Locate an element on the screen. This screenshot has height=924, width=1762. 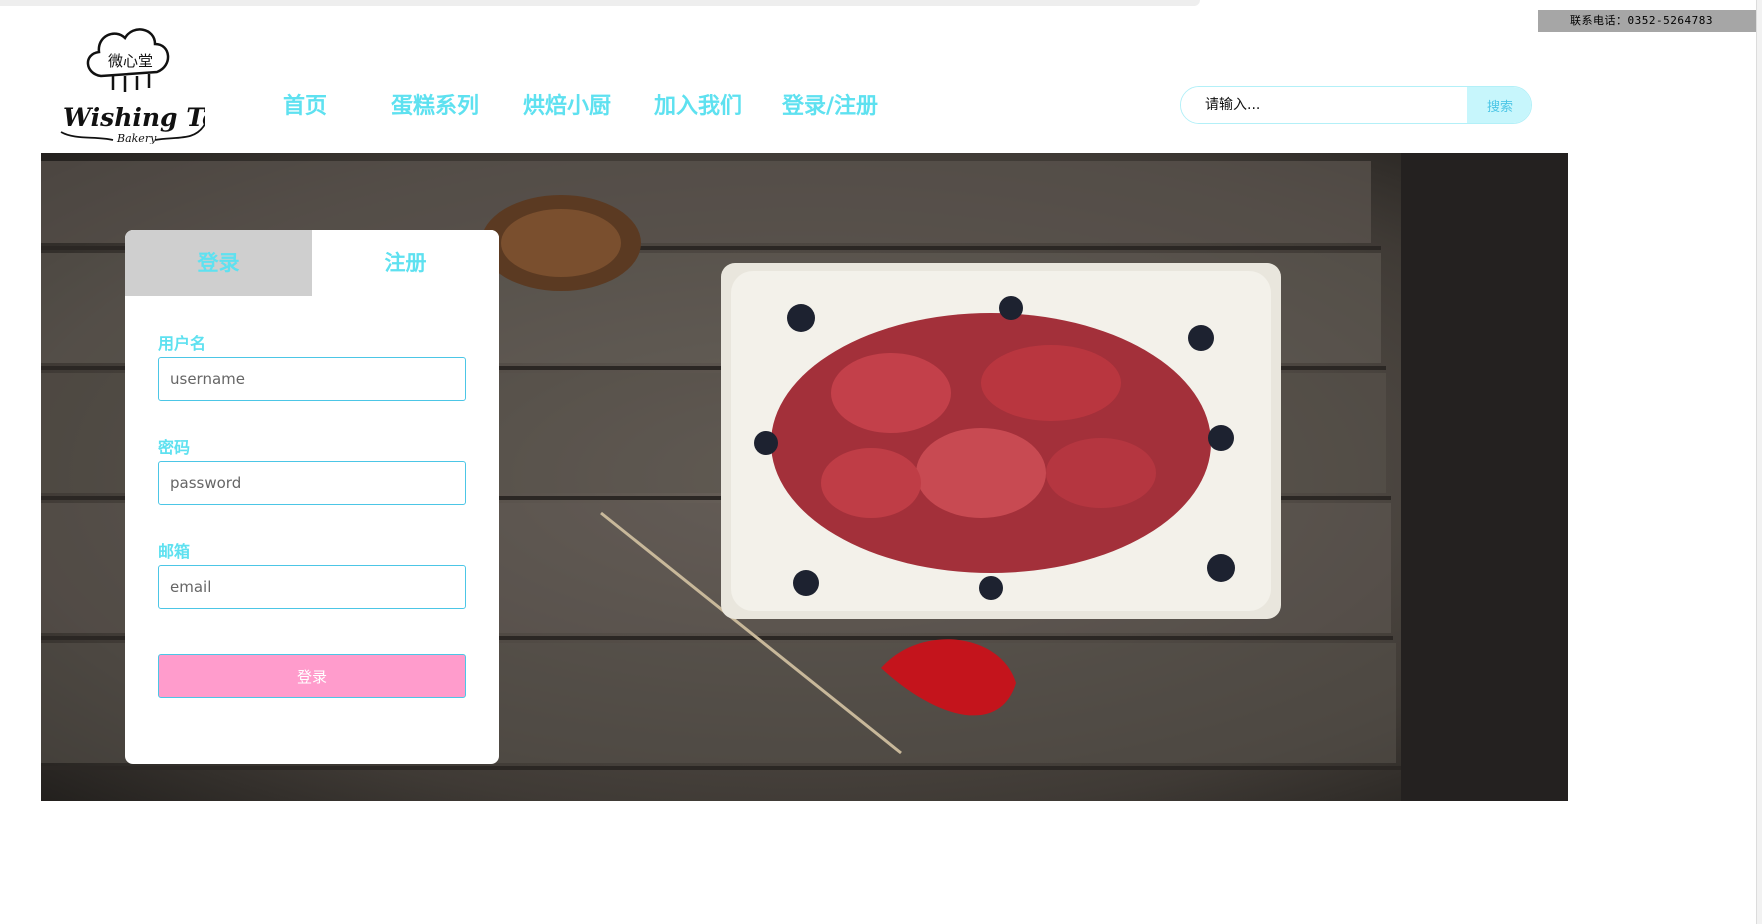
browser-top-edge is located at coordinates (600, 3).